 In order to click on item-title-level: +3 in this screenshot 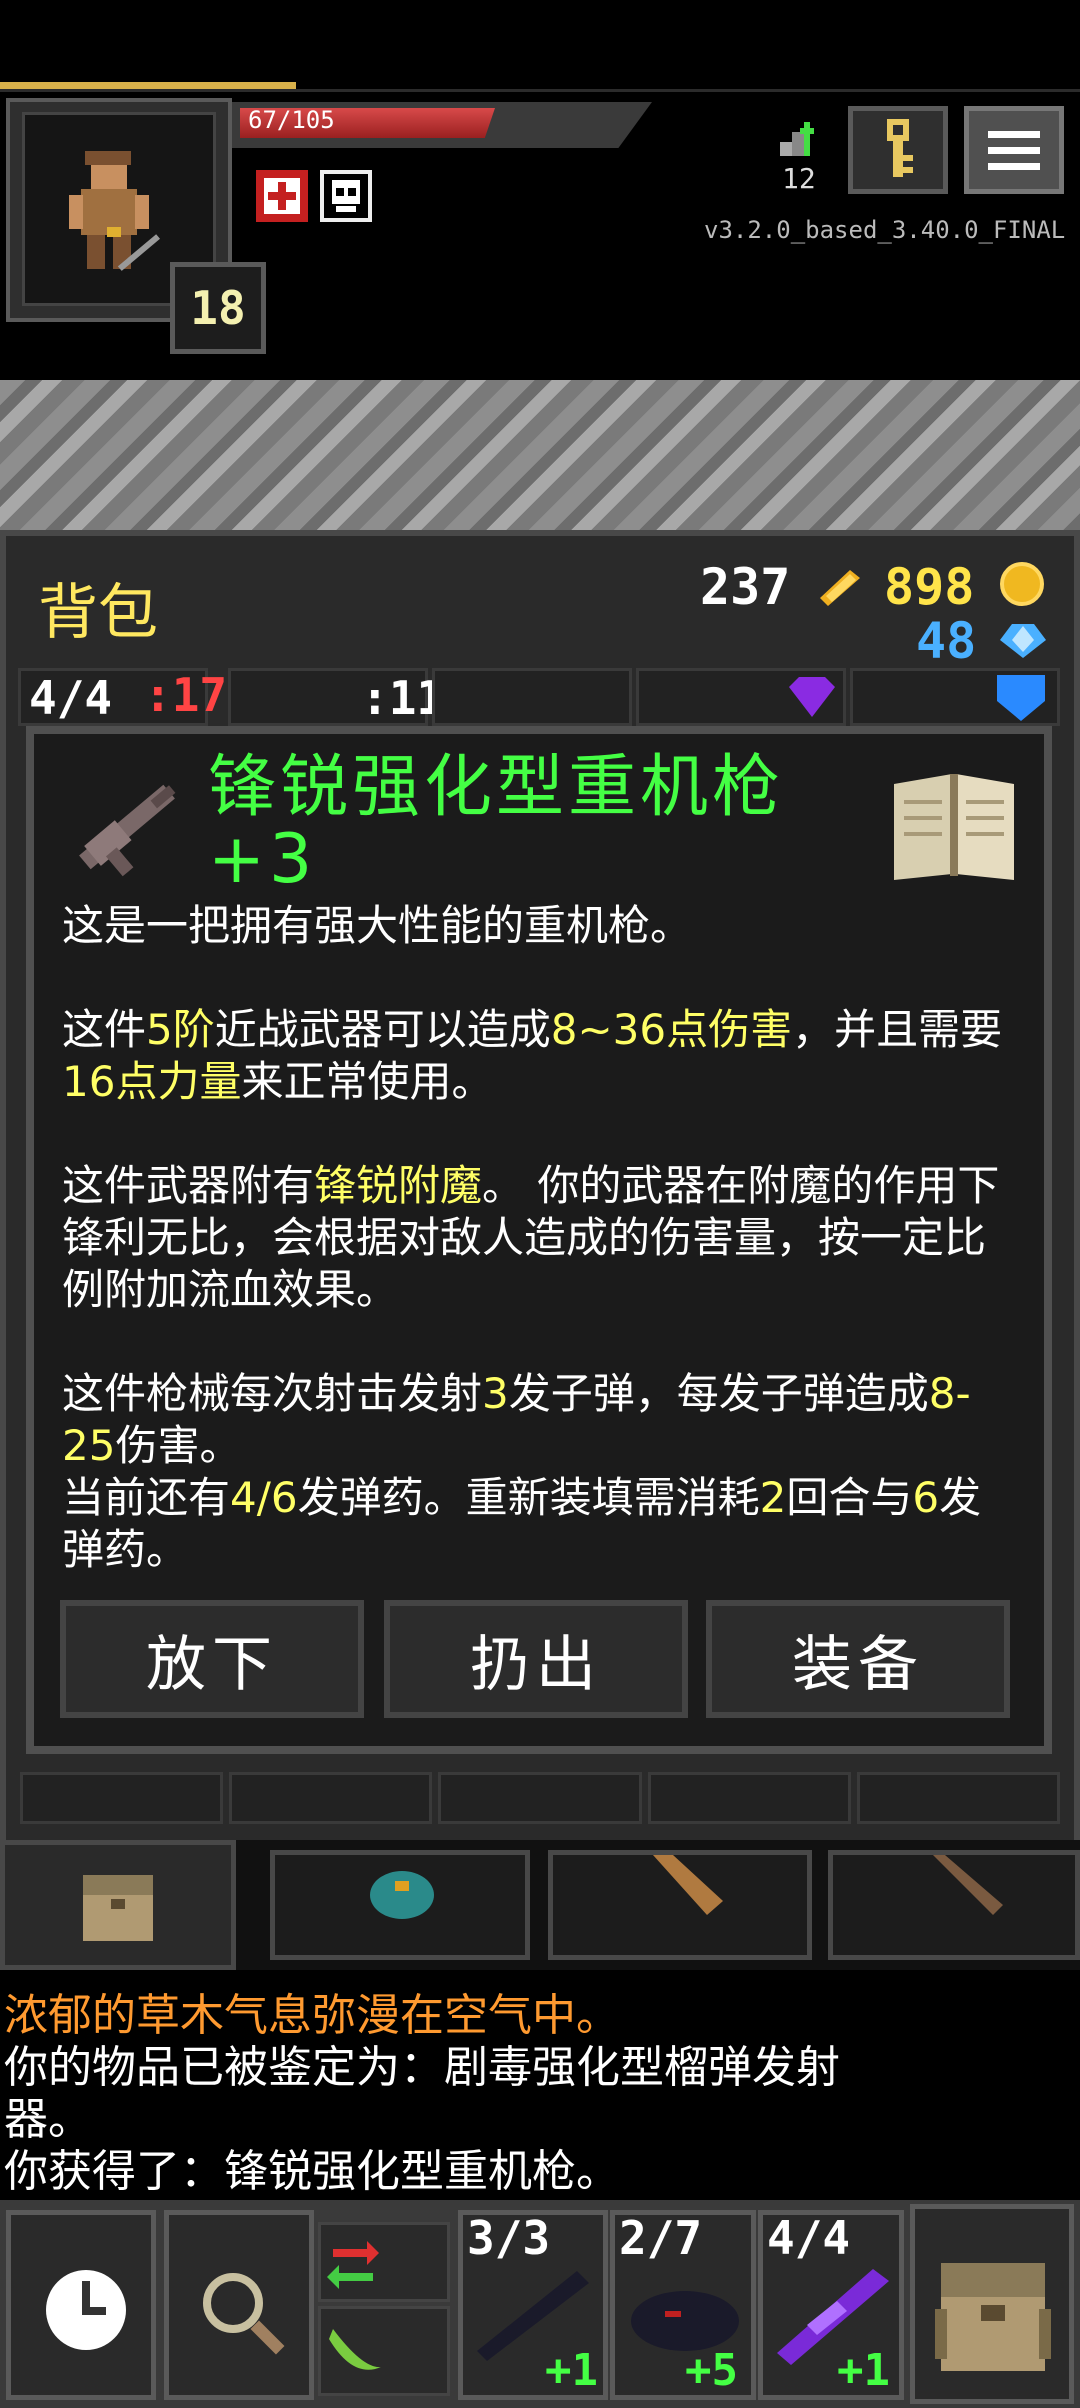, I will do `click(262, 859)`.